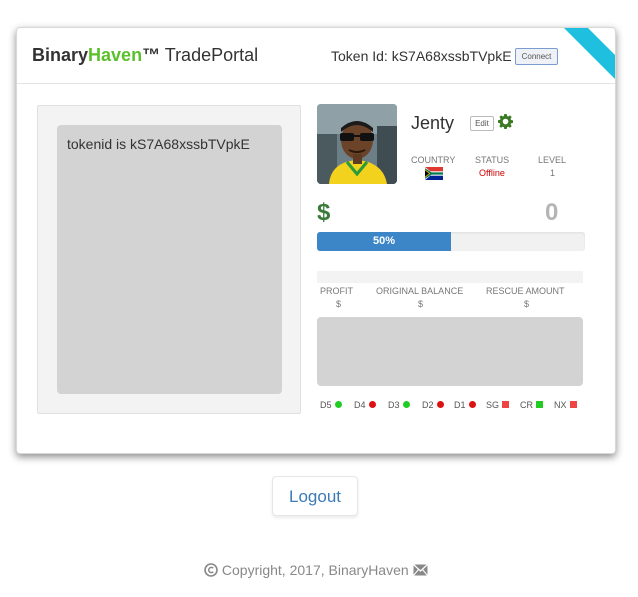 This screenshot has height=597, width=638. I want to click on original-balance-value: $, so click(421, 304).